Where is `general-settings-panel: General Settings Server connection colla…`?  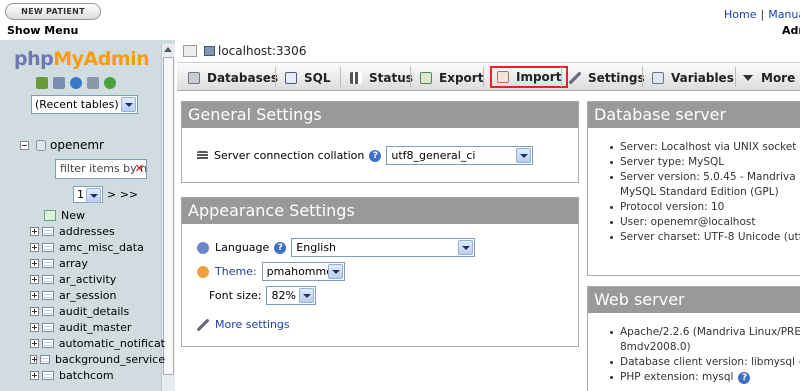 general-settings-panel: General Settings Server connection colla… is located at coordinates (380, 142).